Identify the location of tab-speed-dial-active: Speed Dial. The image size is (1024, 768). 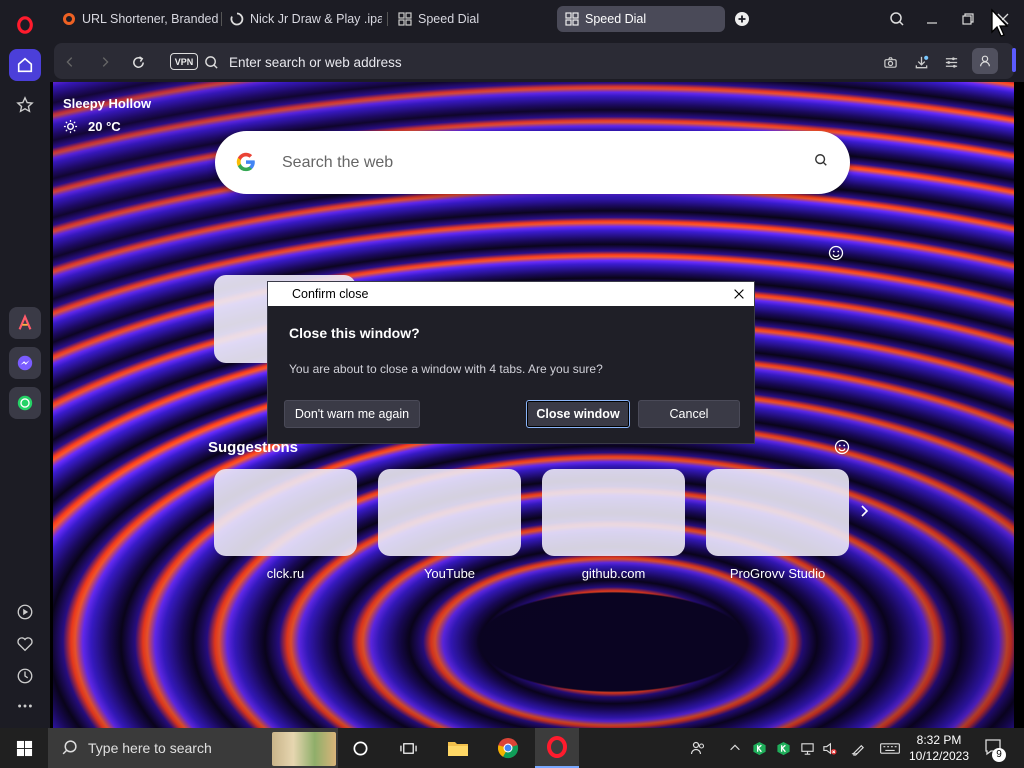
(641, 19).